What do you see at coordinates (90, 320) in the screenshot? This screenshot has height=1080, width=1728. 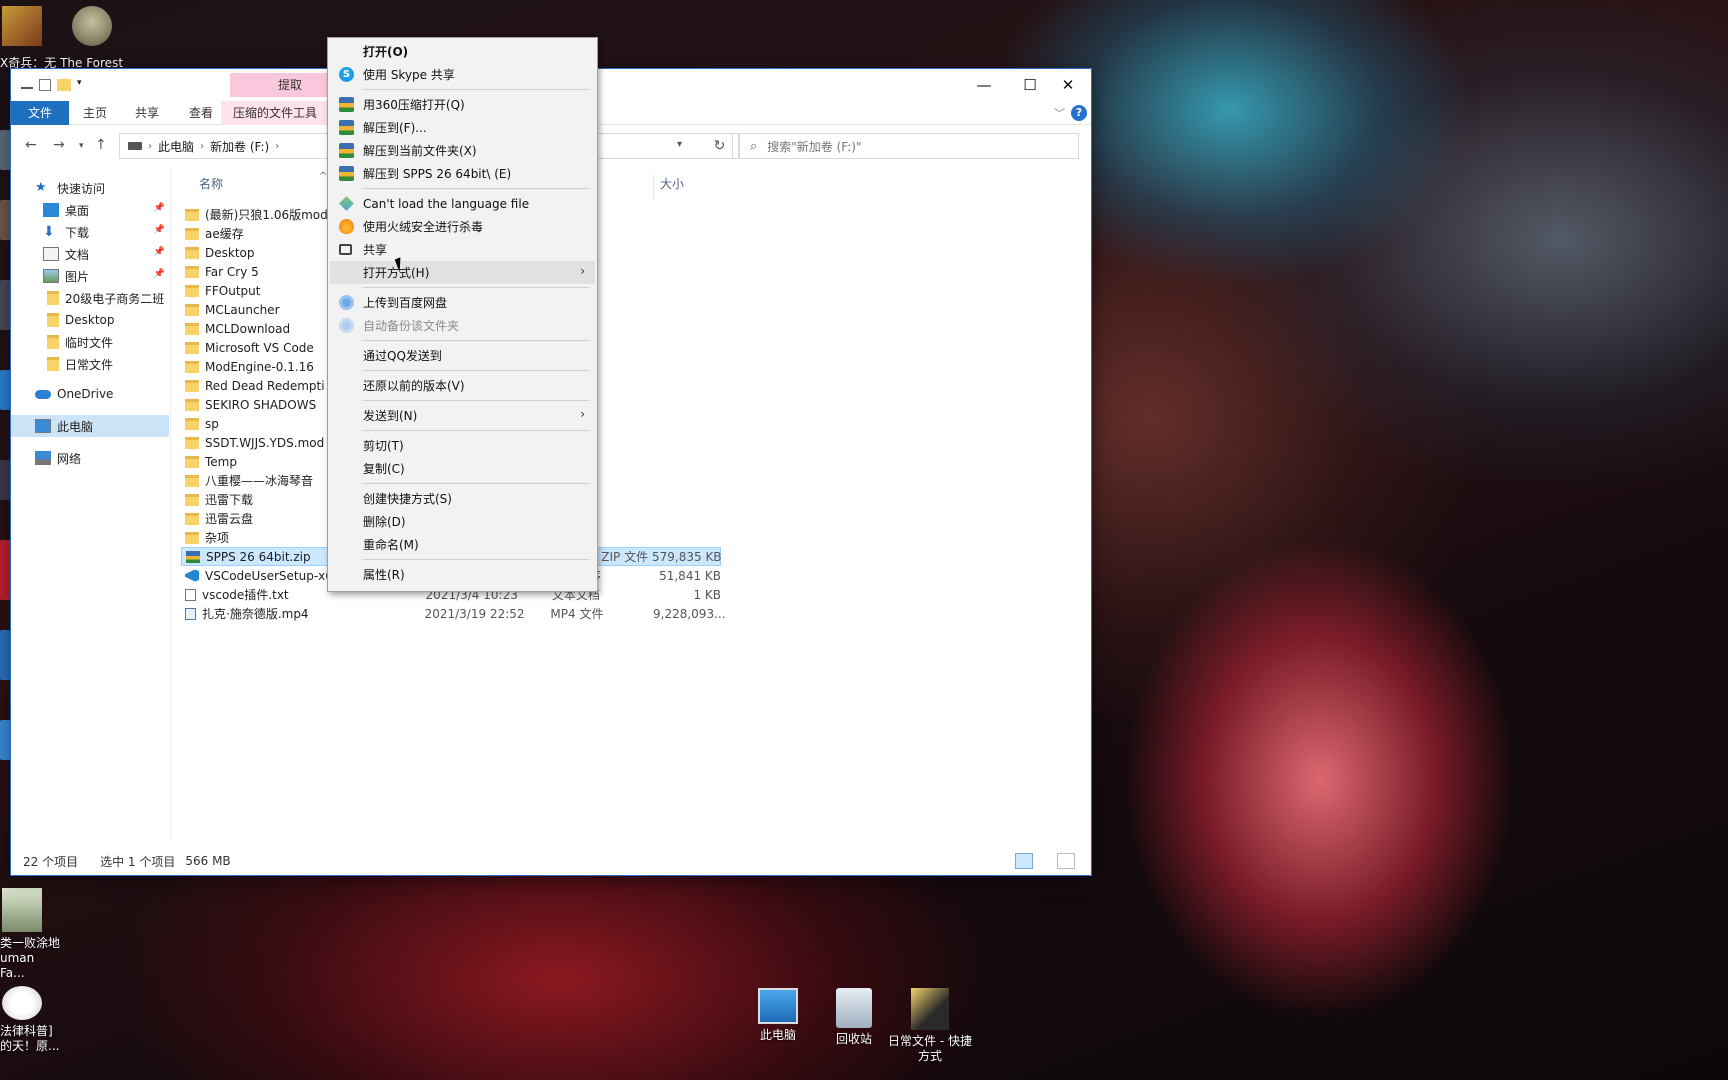 I see `nav-folder-desktop: Desktop` at bounding box center [90, 320].